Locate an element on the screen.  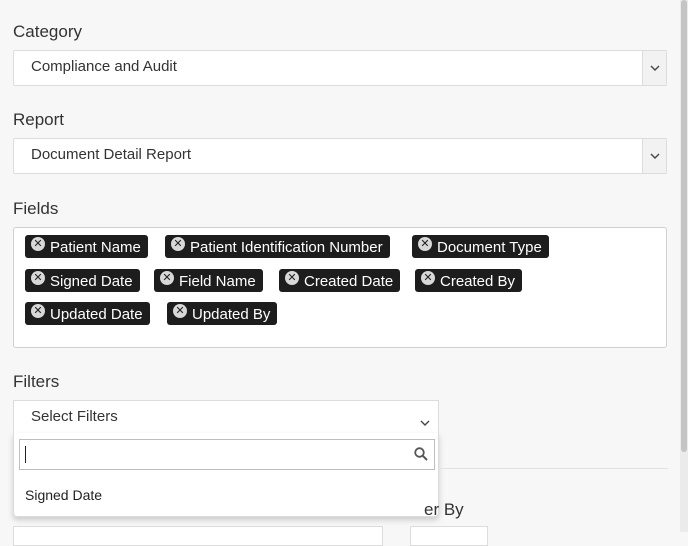
field-tag: ✕ Patient Name is located at coordinates (86, 246).